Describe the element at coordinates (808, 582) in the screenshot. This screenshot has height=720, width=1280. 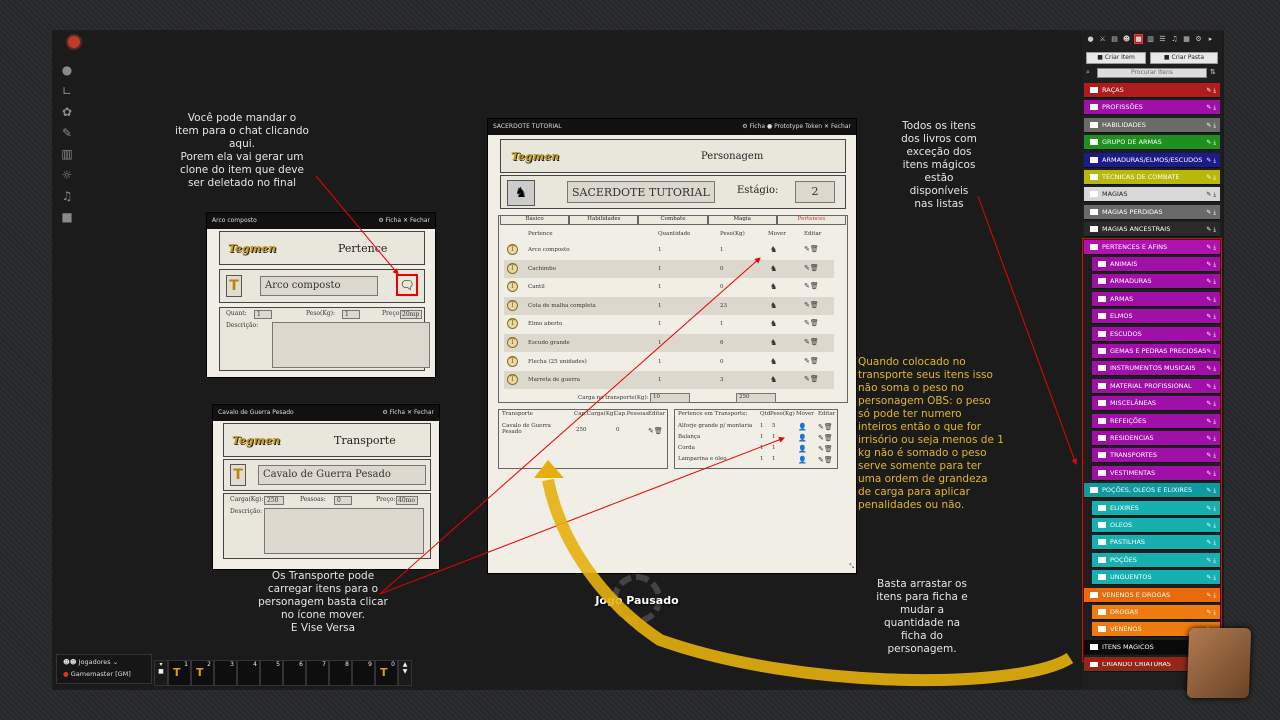
I see `arrow-drag` at that location.